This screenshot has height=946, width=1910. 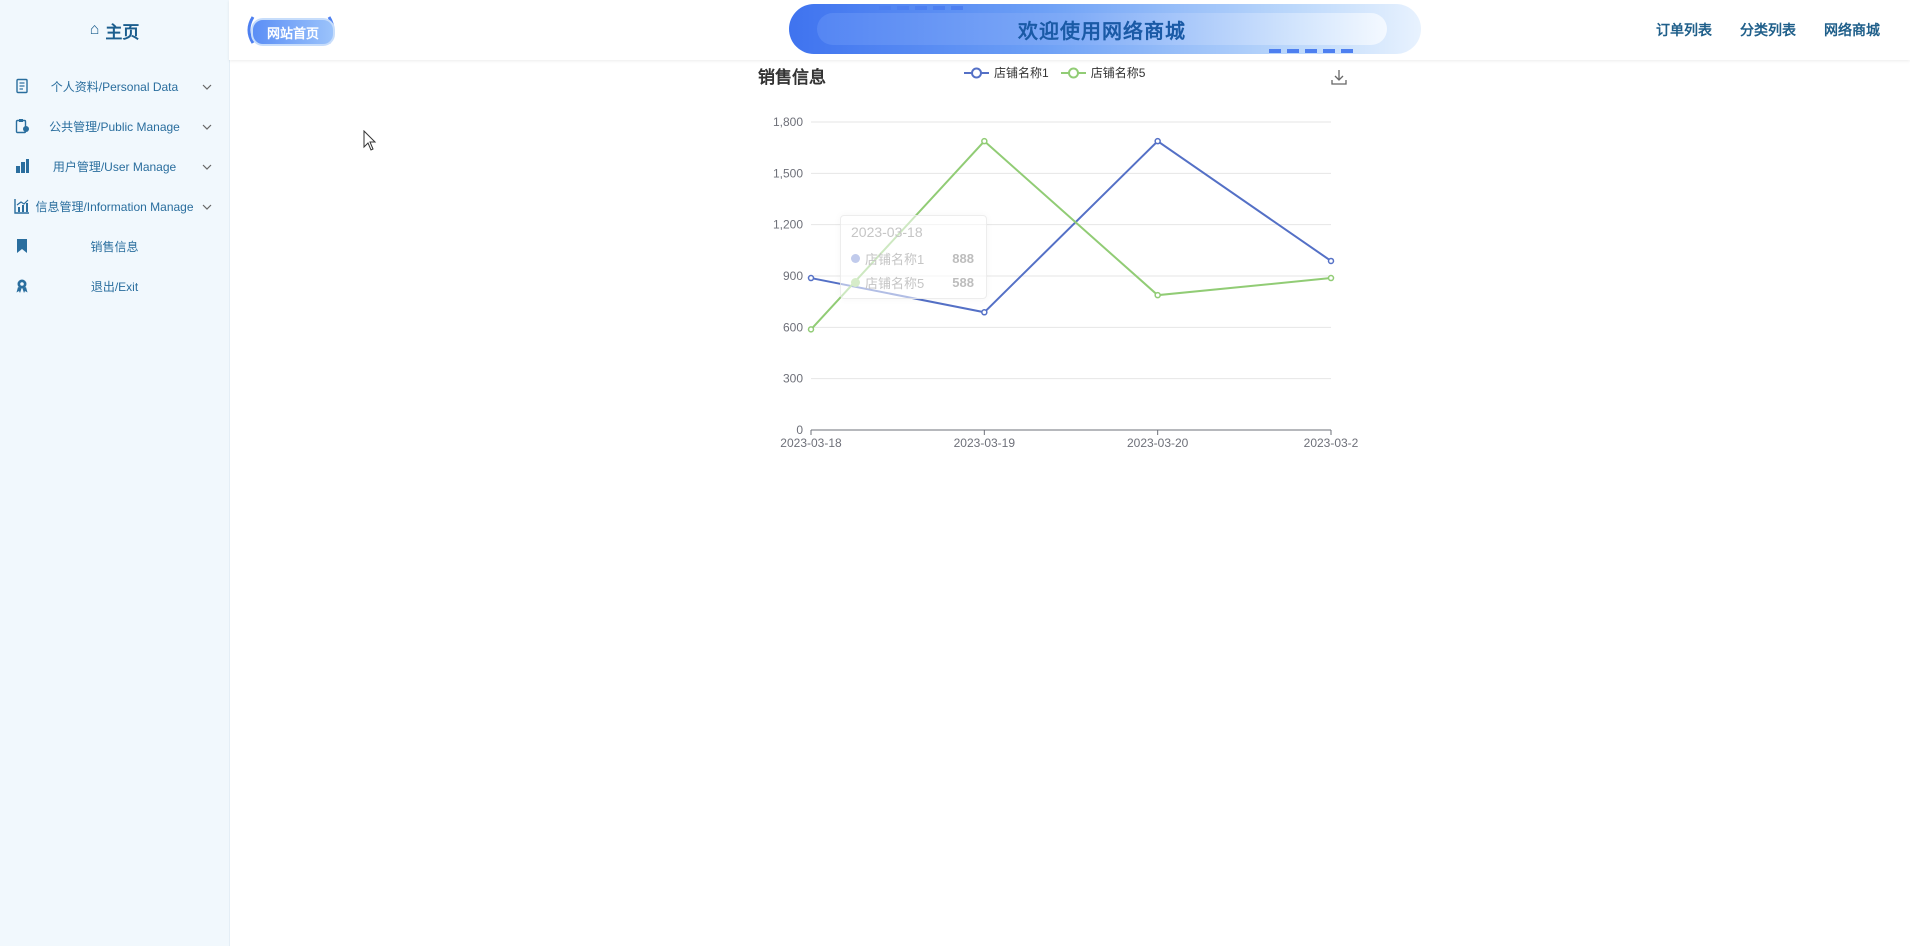 I want to click on y-tick-label: 300, so click(x=793, y=379).